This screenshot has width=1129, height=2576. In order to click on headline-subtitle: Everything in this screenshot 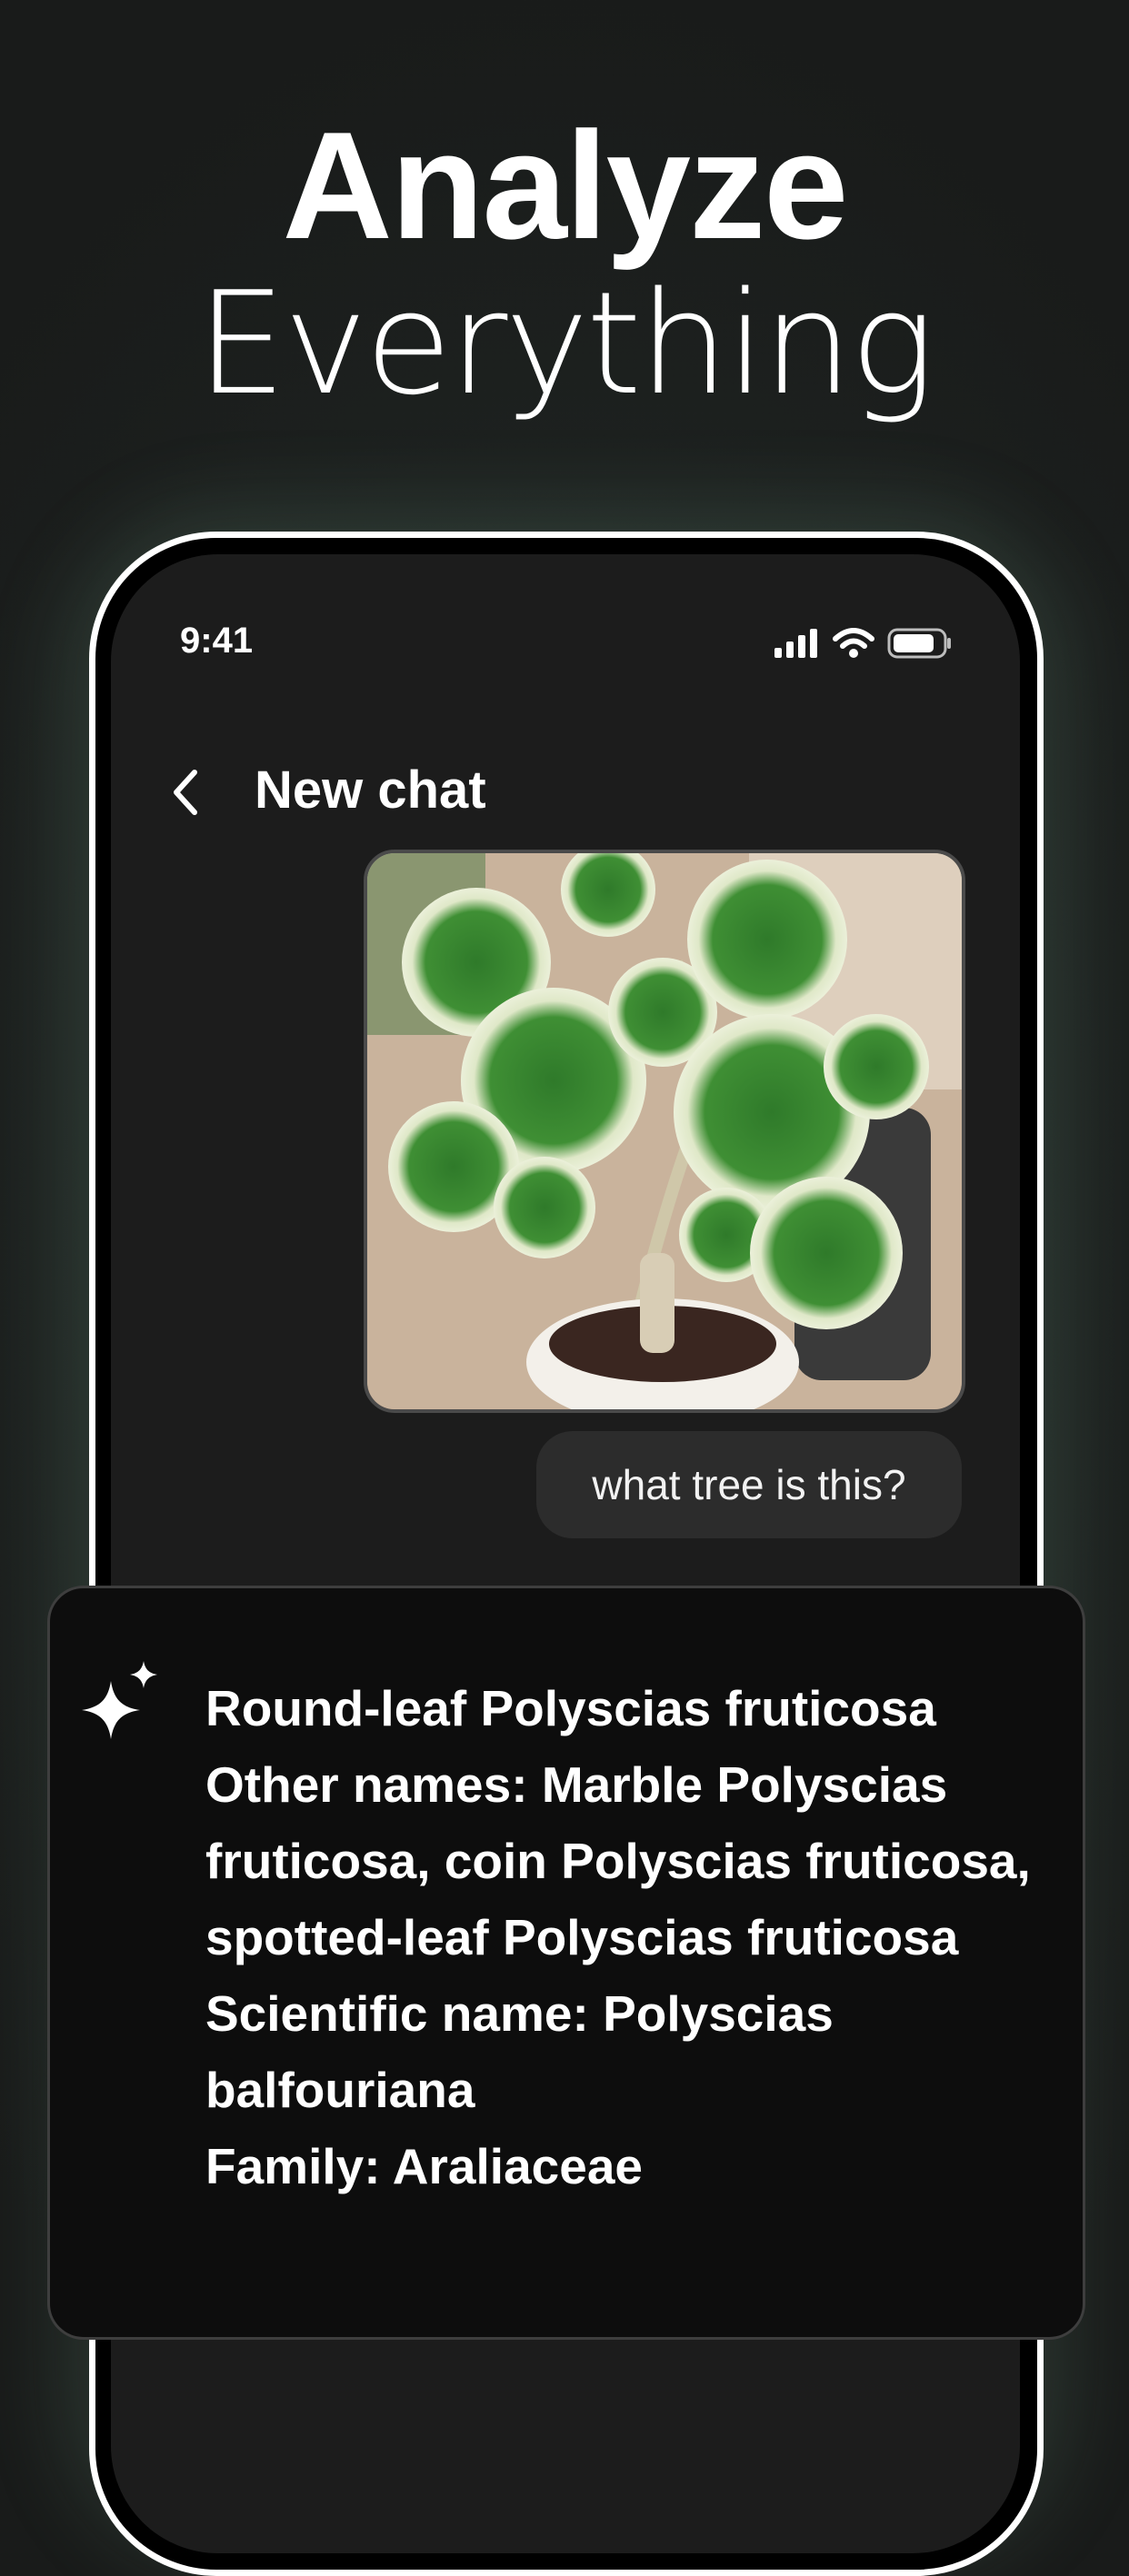, I will do `click(565, 343)`.